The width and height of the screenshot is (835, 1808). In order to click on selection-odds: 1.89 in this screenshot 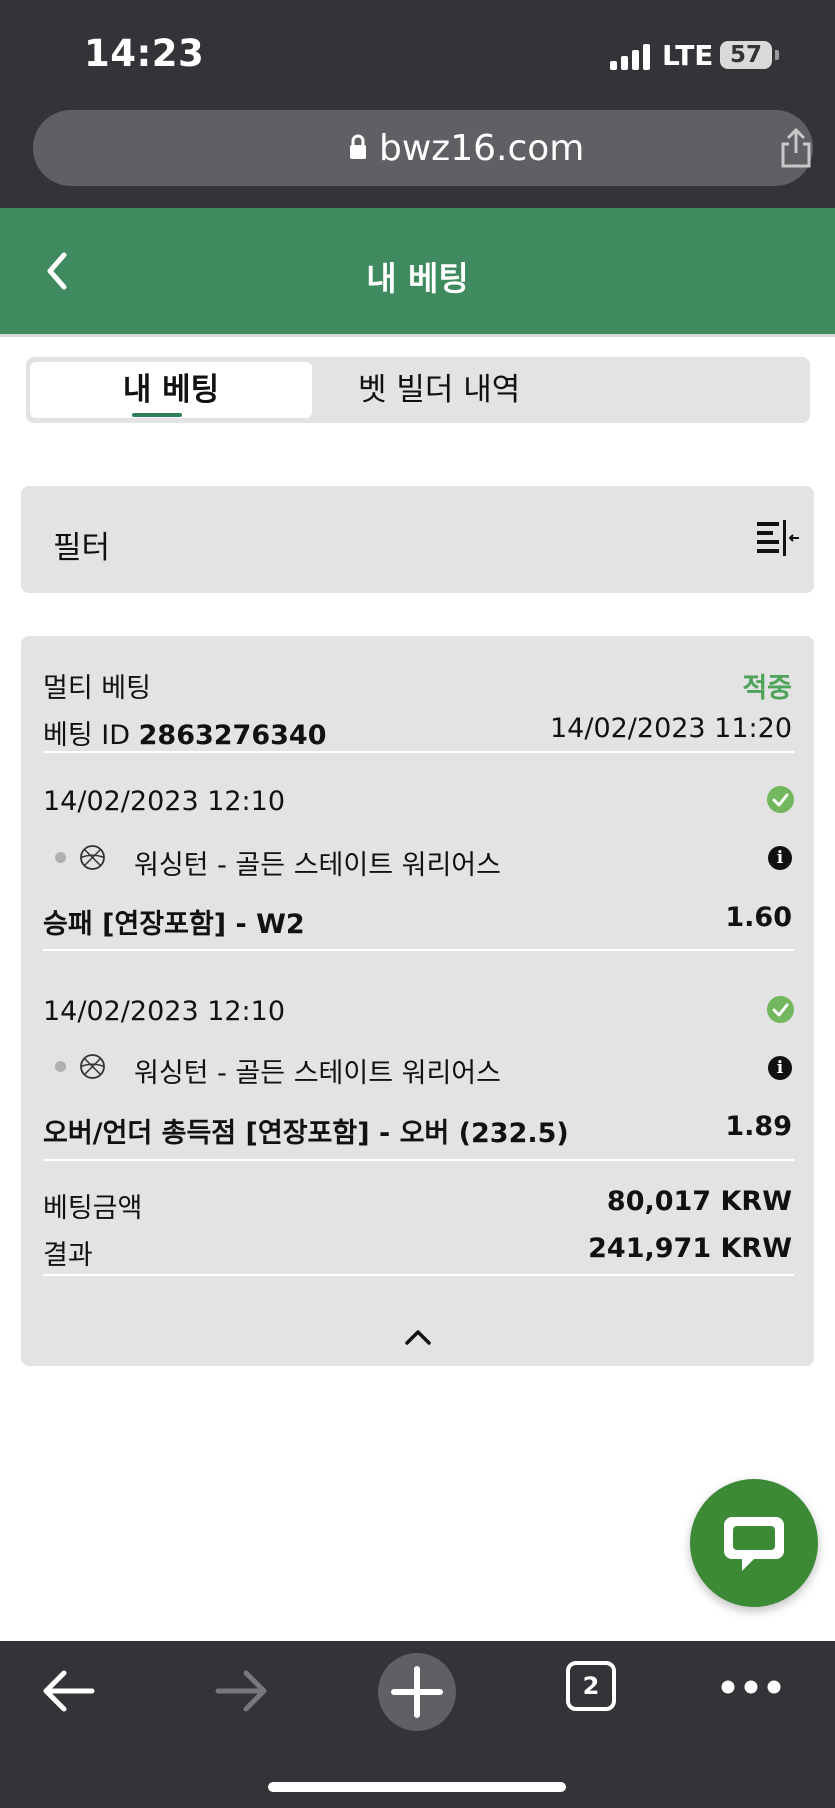, I will do `click(758, 1126)`.